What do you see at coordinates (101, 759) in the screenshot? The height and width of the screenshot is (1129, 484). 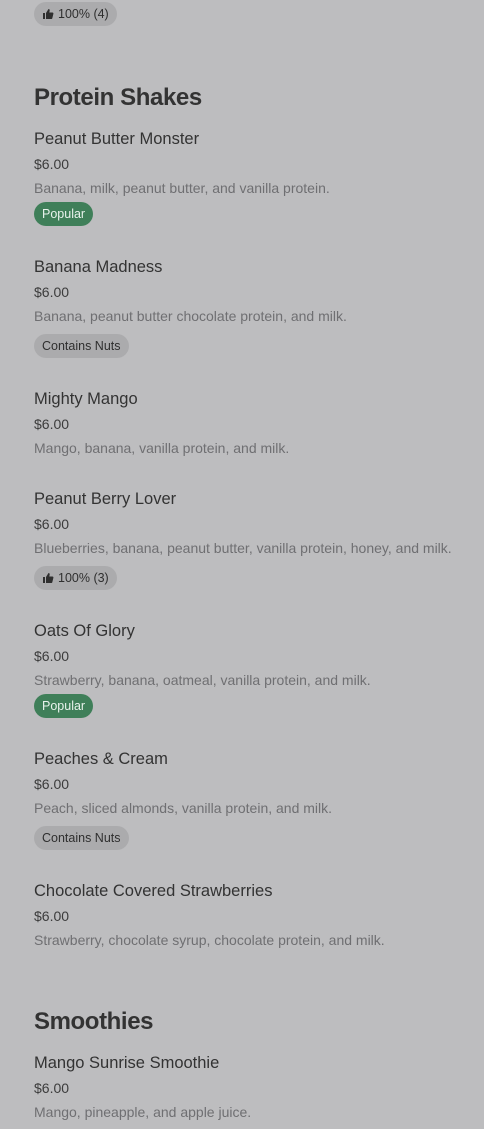 I see `item-name: Peaches & Cream` at bounding box center [101, 759].